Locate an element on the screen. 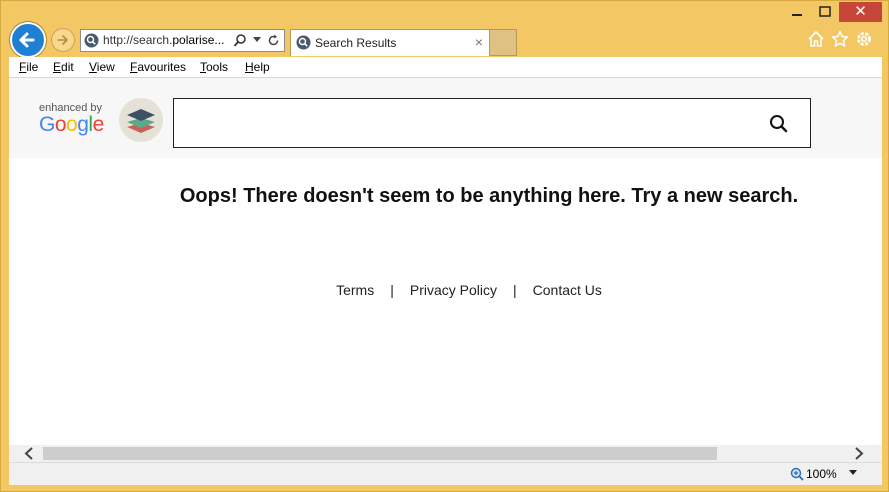  forward-button is located at coordinates (63, 40).